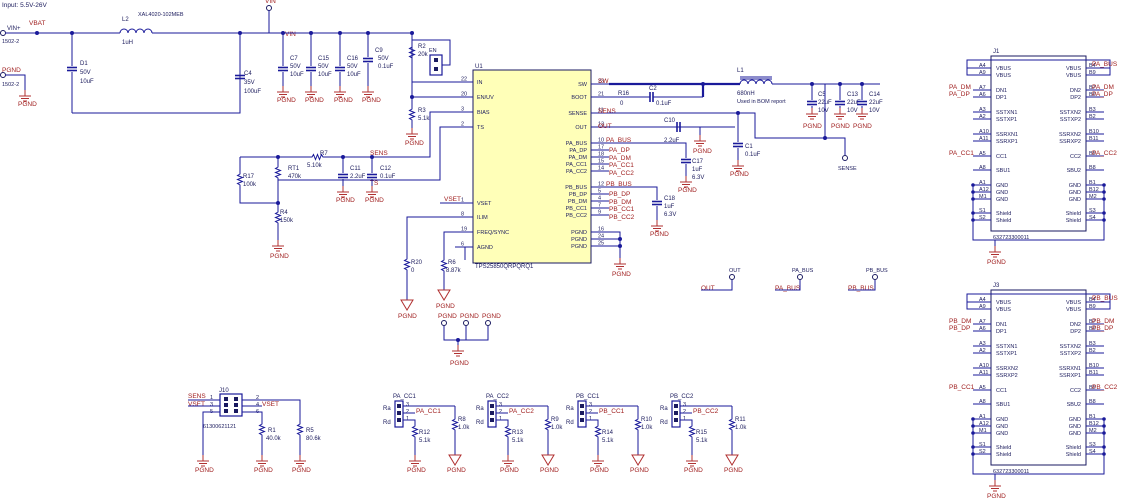  Describe the element at coordinates (1075, 91) in the screenshot. I see `usb-pin-name: DN2` at that location.